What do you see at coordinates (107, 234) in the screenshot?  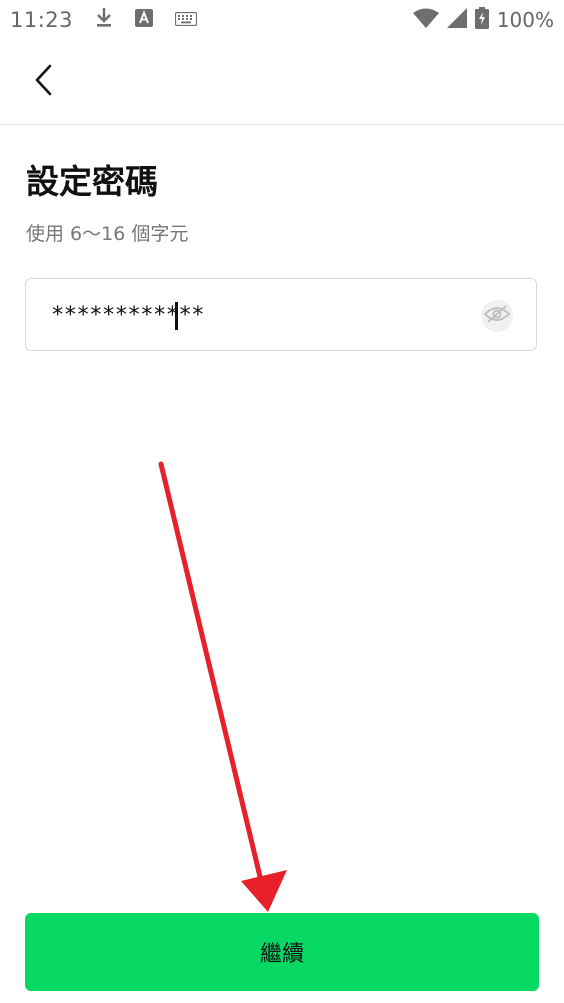 I see `page-subtitle: 使用 6～16 個字元` at bounding box center [107, 234].